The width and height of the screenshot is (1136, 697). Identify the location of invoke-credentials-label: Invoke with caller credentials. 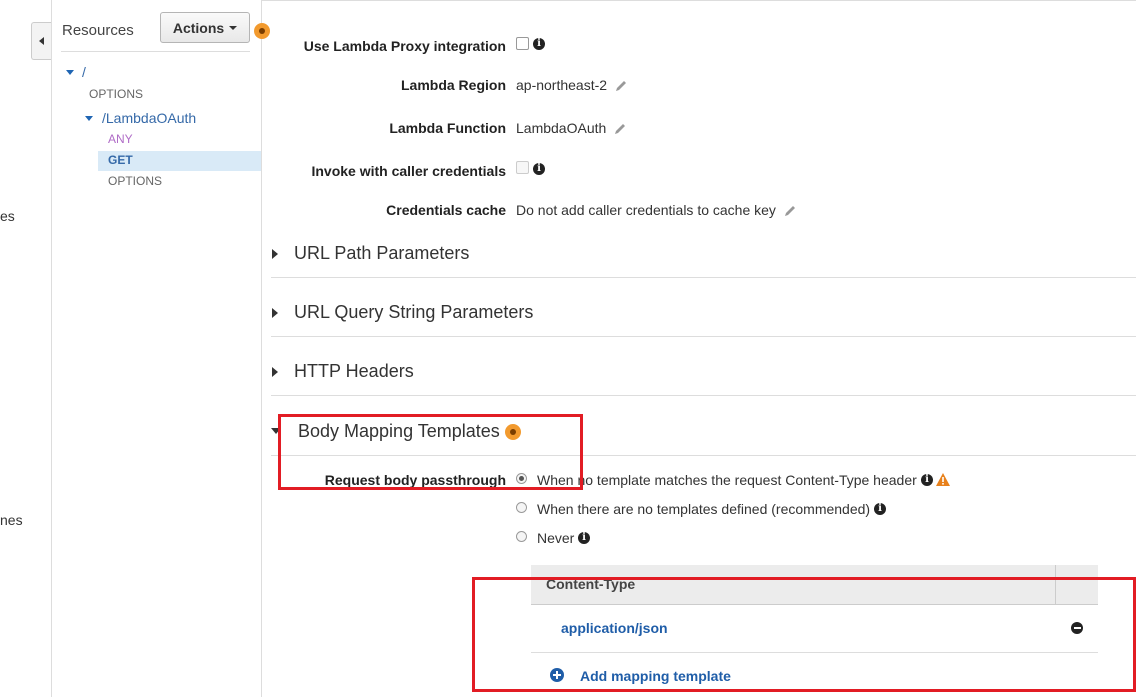
(408, 171).